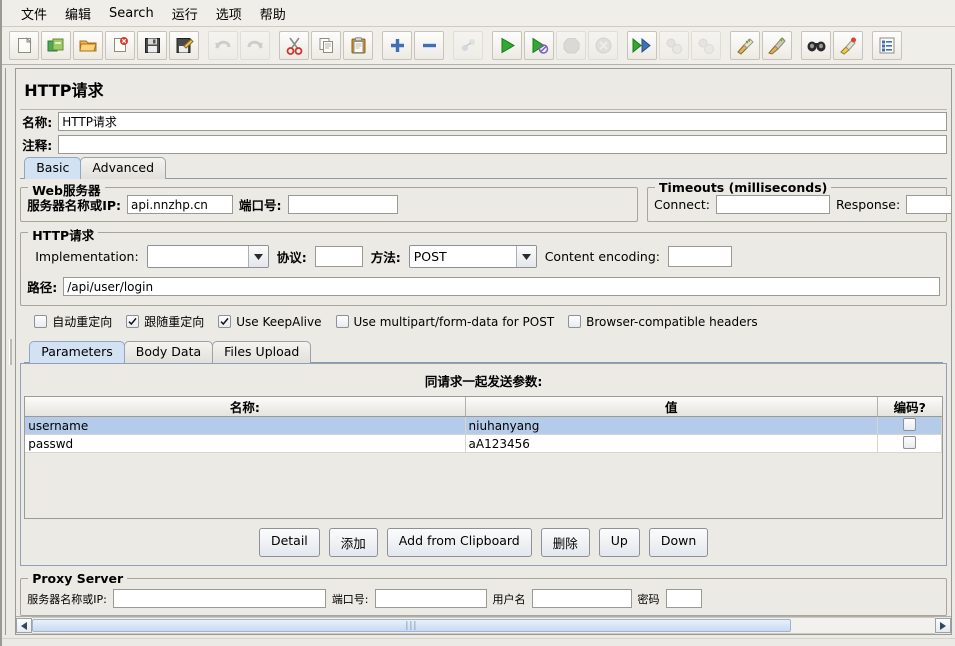 Image resolution: width=955 pixels, height=646 pixels. I want to click on connect-timeout-input, so click(772, 204).